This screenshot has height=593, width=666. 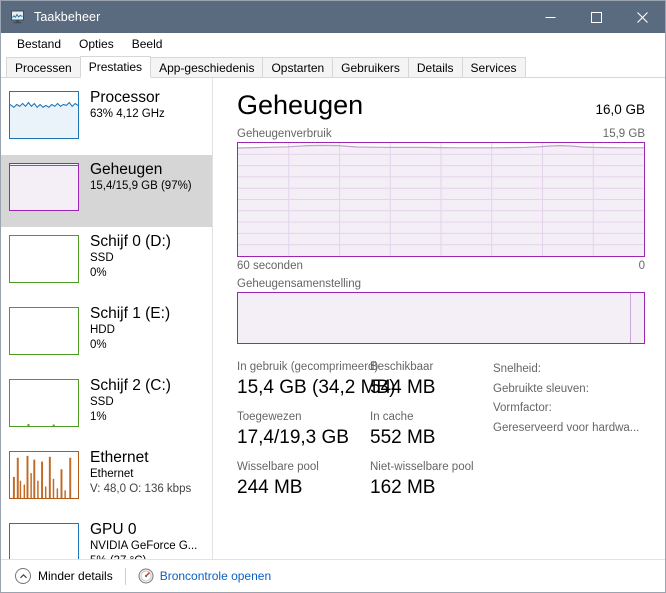 What do you see at coordinates (270, 487) in the screenshot?
I see `stat-paged-pool-value: 244 MB` at bounding box center [270, 487].